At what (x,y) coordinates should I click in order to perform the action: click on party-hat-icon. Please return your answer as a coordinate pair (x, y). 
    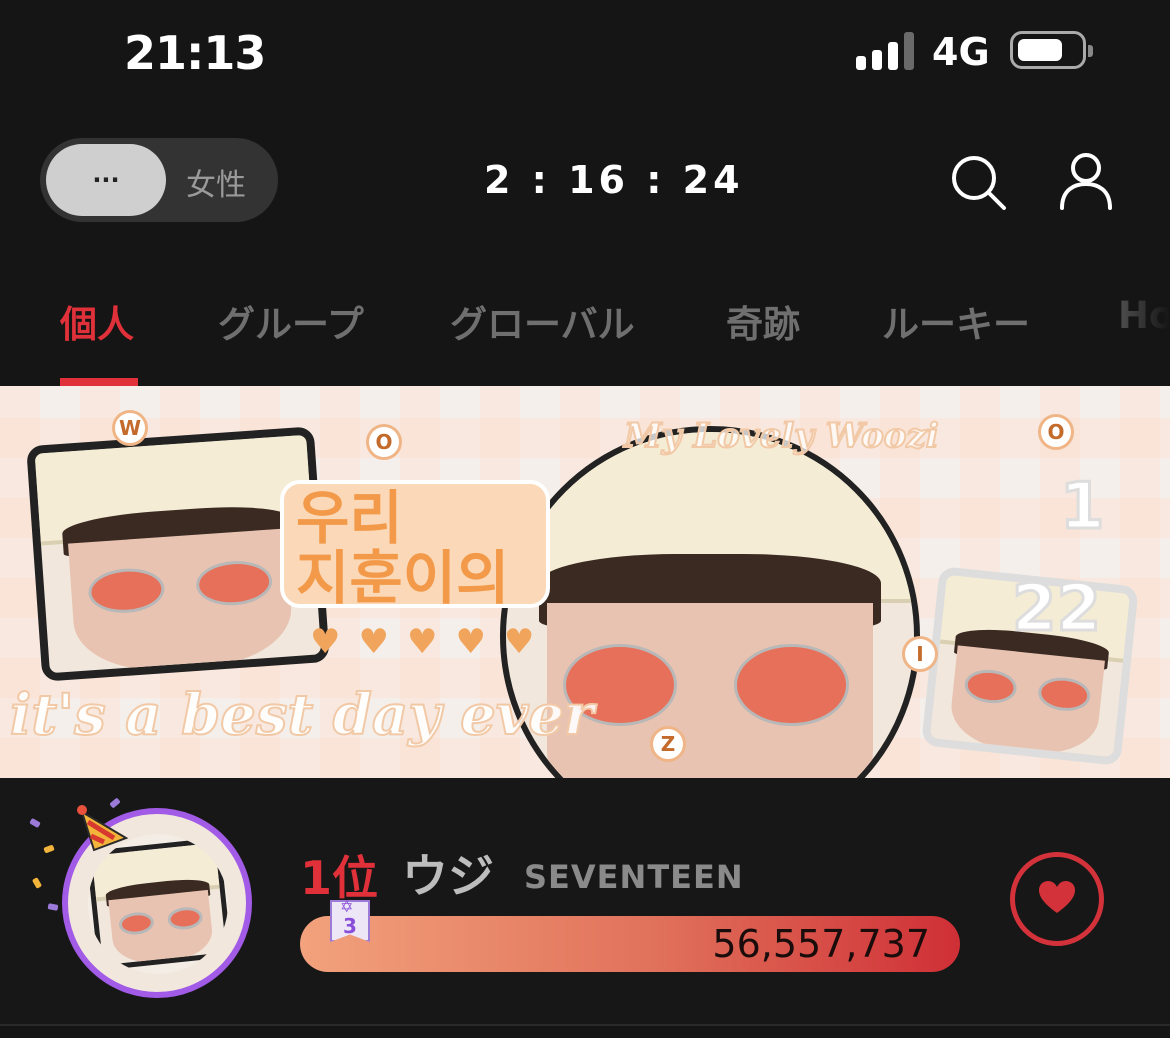
    Looking at the image, I should click on (104, 828).